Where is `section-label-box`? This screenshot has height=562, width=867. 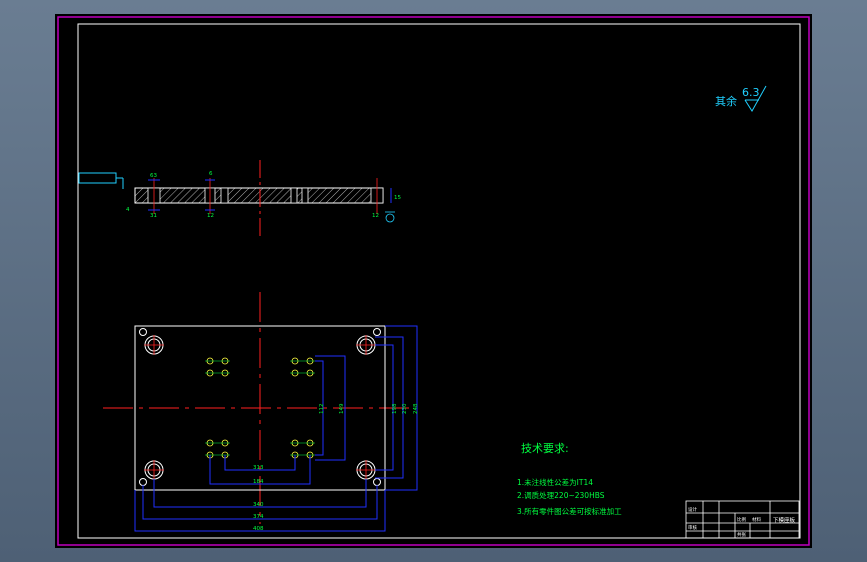 section-label-box is located at coordinates (97, 178).